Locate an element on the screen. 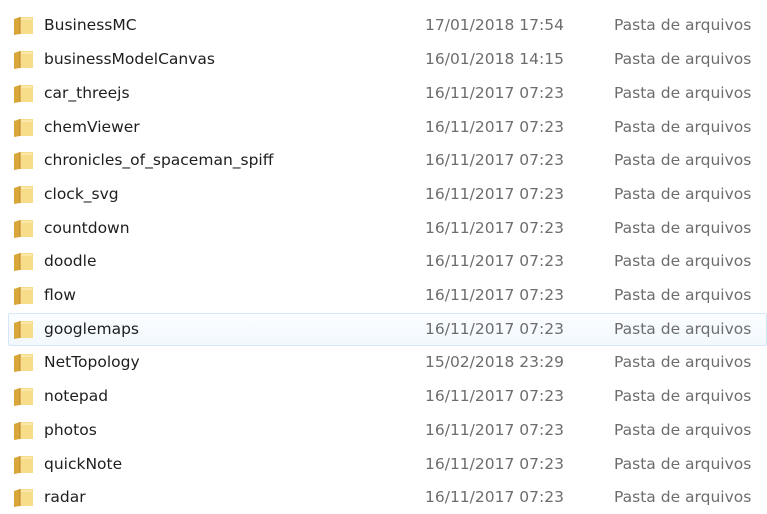 Image resolution: width=767 pixels, height=514 pixels. file-name: car_threejs is located at coordinates (87, 93).